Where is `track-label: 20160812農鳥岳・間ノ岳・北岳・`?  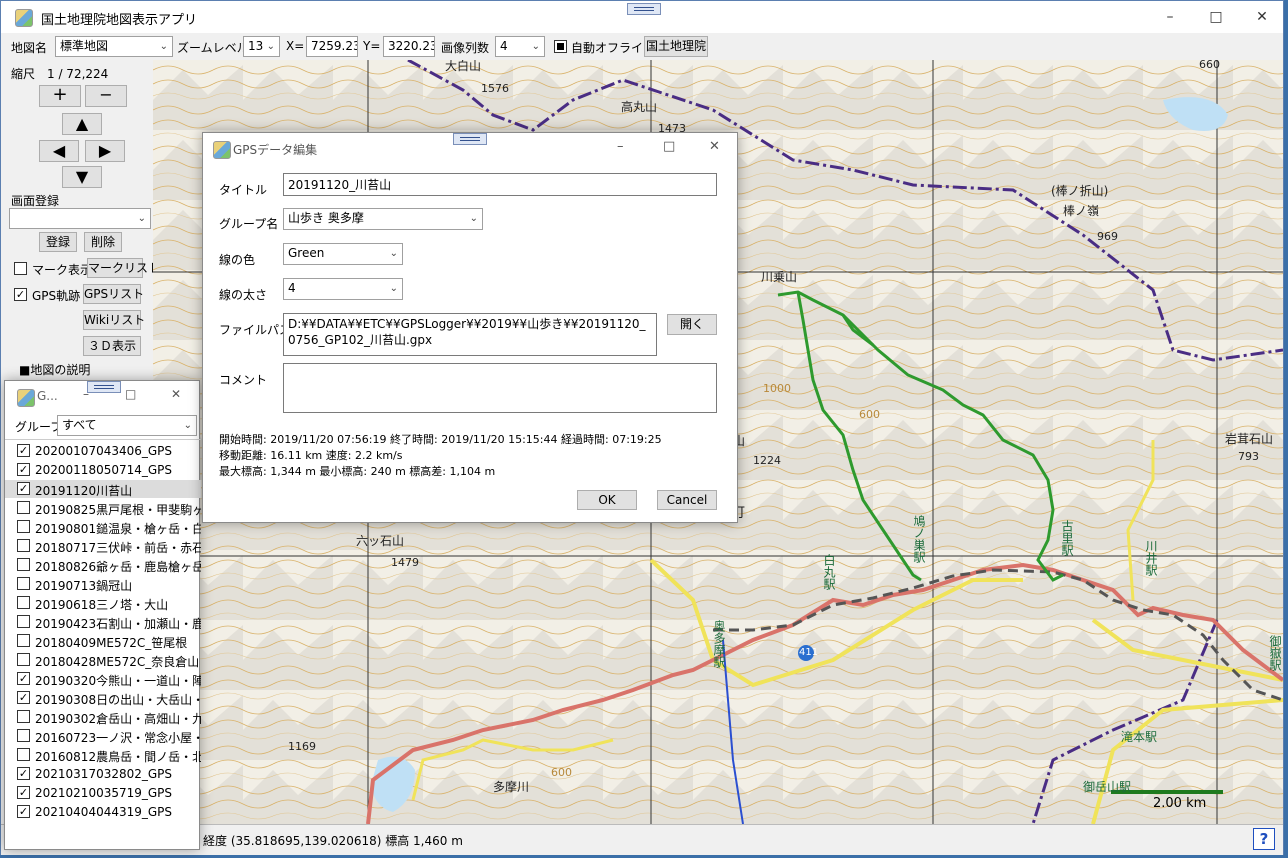
track-label: 20160812農鳥岳・間ノ岳・北岳・ is located at coordinates (118, 757).